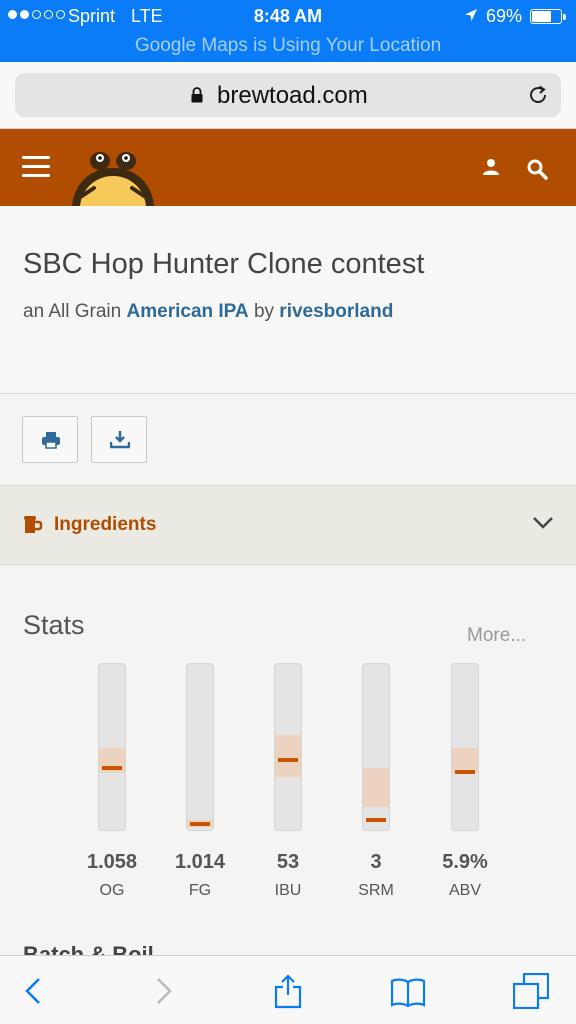  What do you see at coordinates (288, 862) in the screenshot?
I see `stat-value: 53` at bounding box center [288, 862].